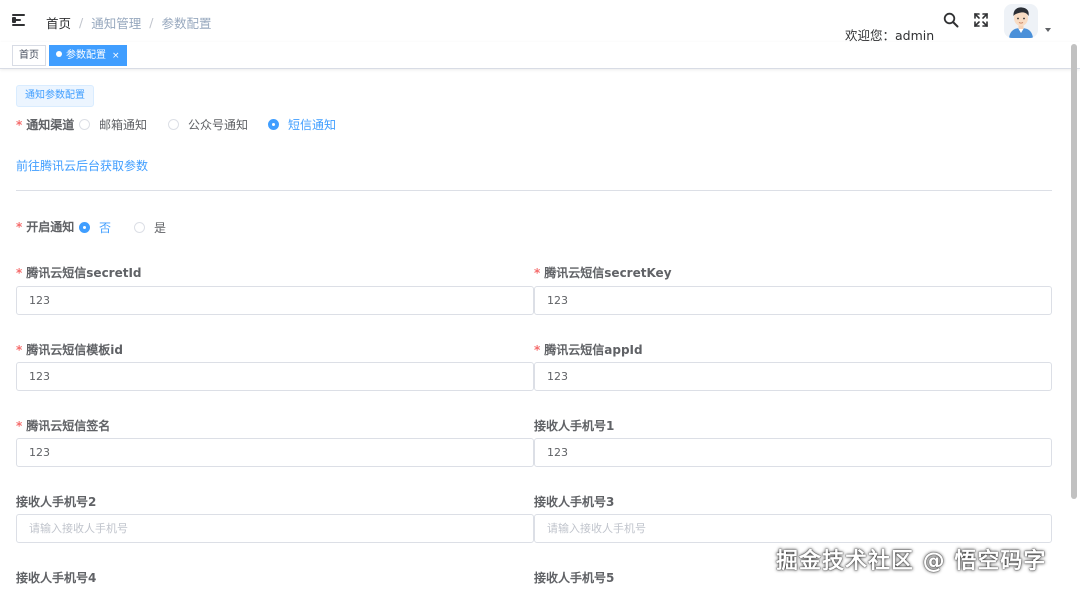 Image resolution: width=1080 pixels, height=590 pixels. Describe the element at coordinates (275, 528) in the screenshot. I see `phone-2-input` at that location.